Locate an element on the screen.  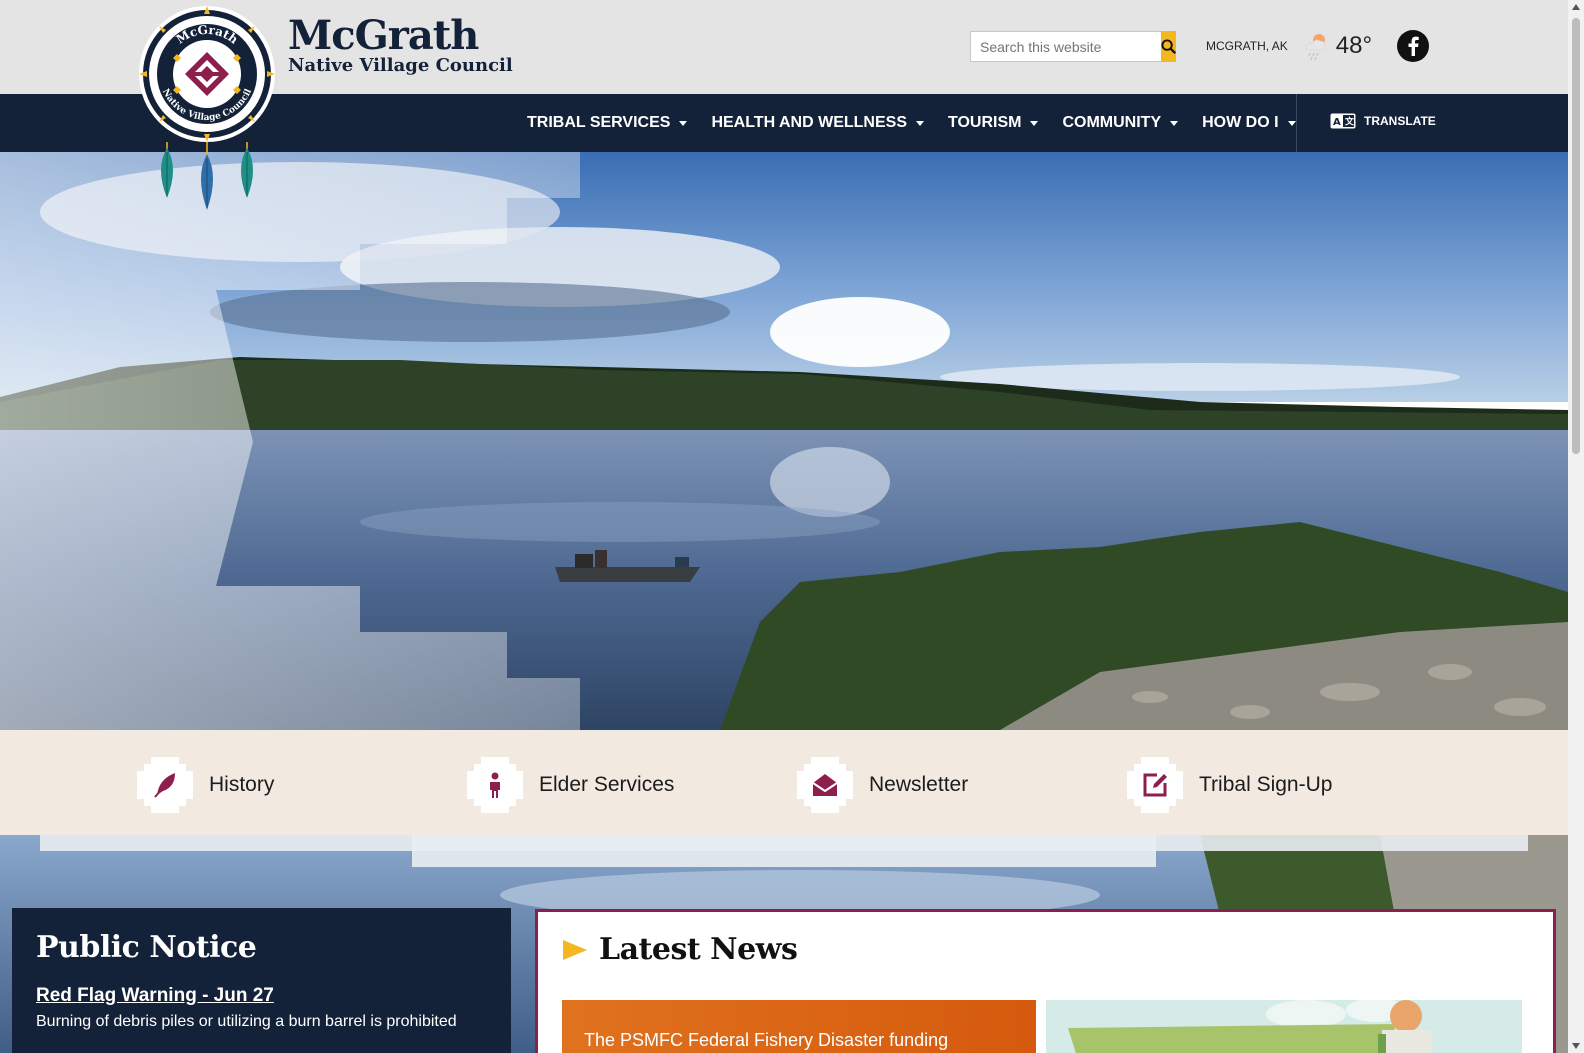
arrow-right-icon is located at coordinates (575, 949).